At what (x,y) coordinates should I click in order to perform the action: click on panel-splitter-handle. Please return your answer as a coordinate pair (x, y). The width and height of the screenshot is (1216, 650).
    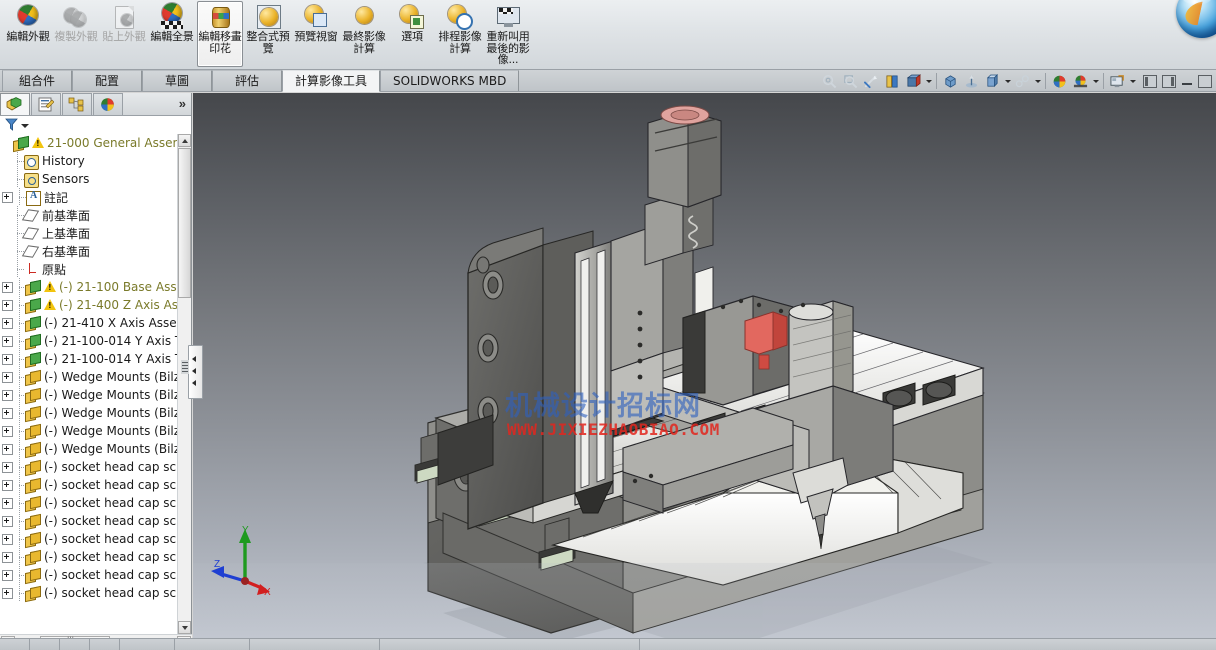
    Looking at the image, I should click on (192, 372).